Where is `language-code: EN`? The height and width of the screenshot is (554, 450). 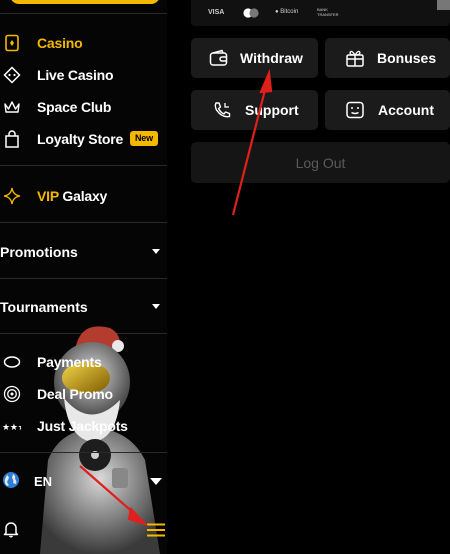
language-code: EN is located at coordinates (43, 481).